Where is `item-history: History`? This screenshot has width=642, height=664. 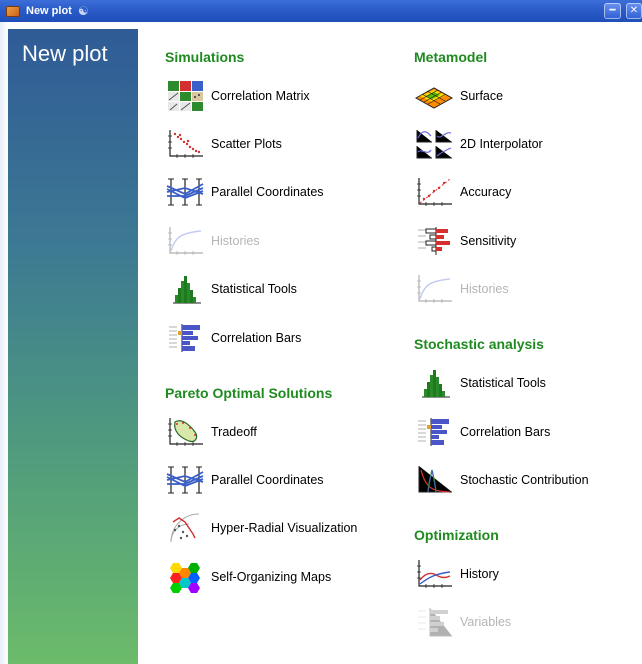
item-history: History is located at coordinates (456, 574).